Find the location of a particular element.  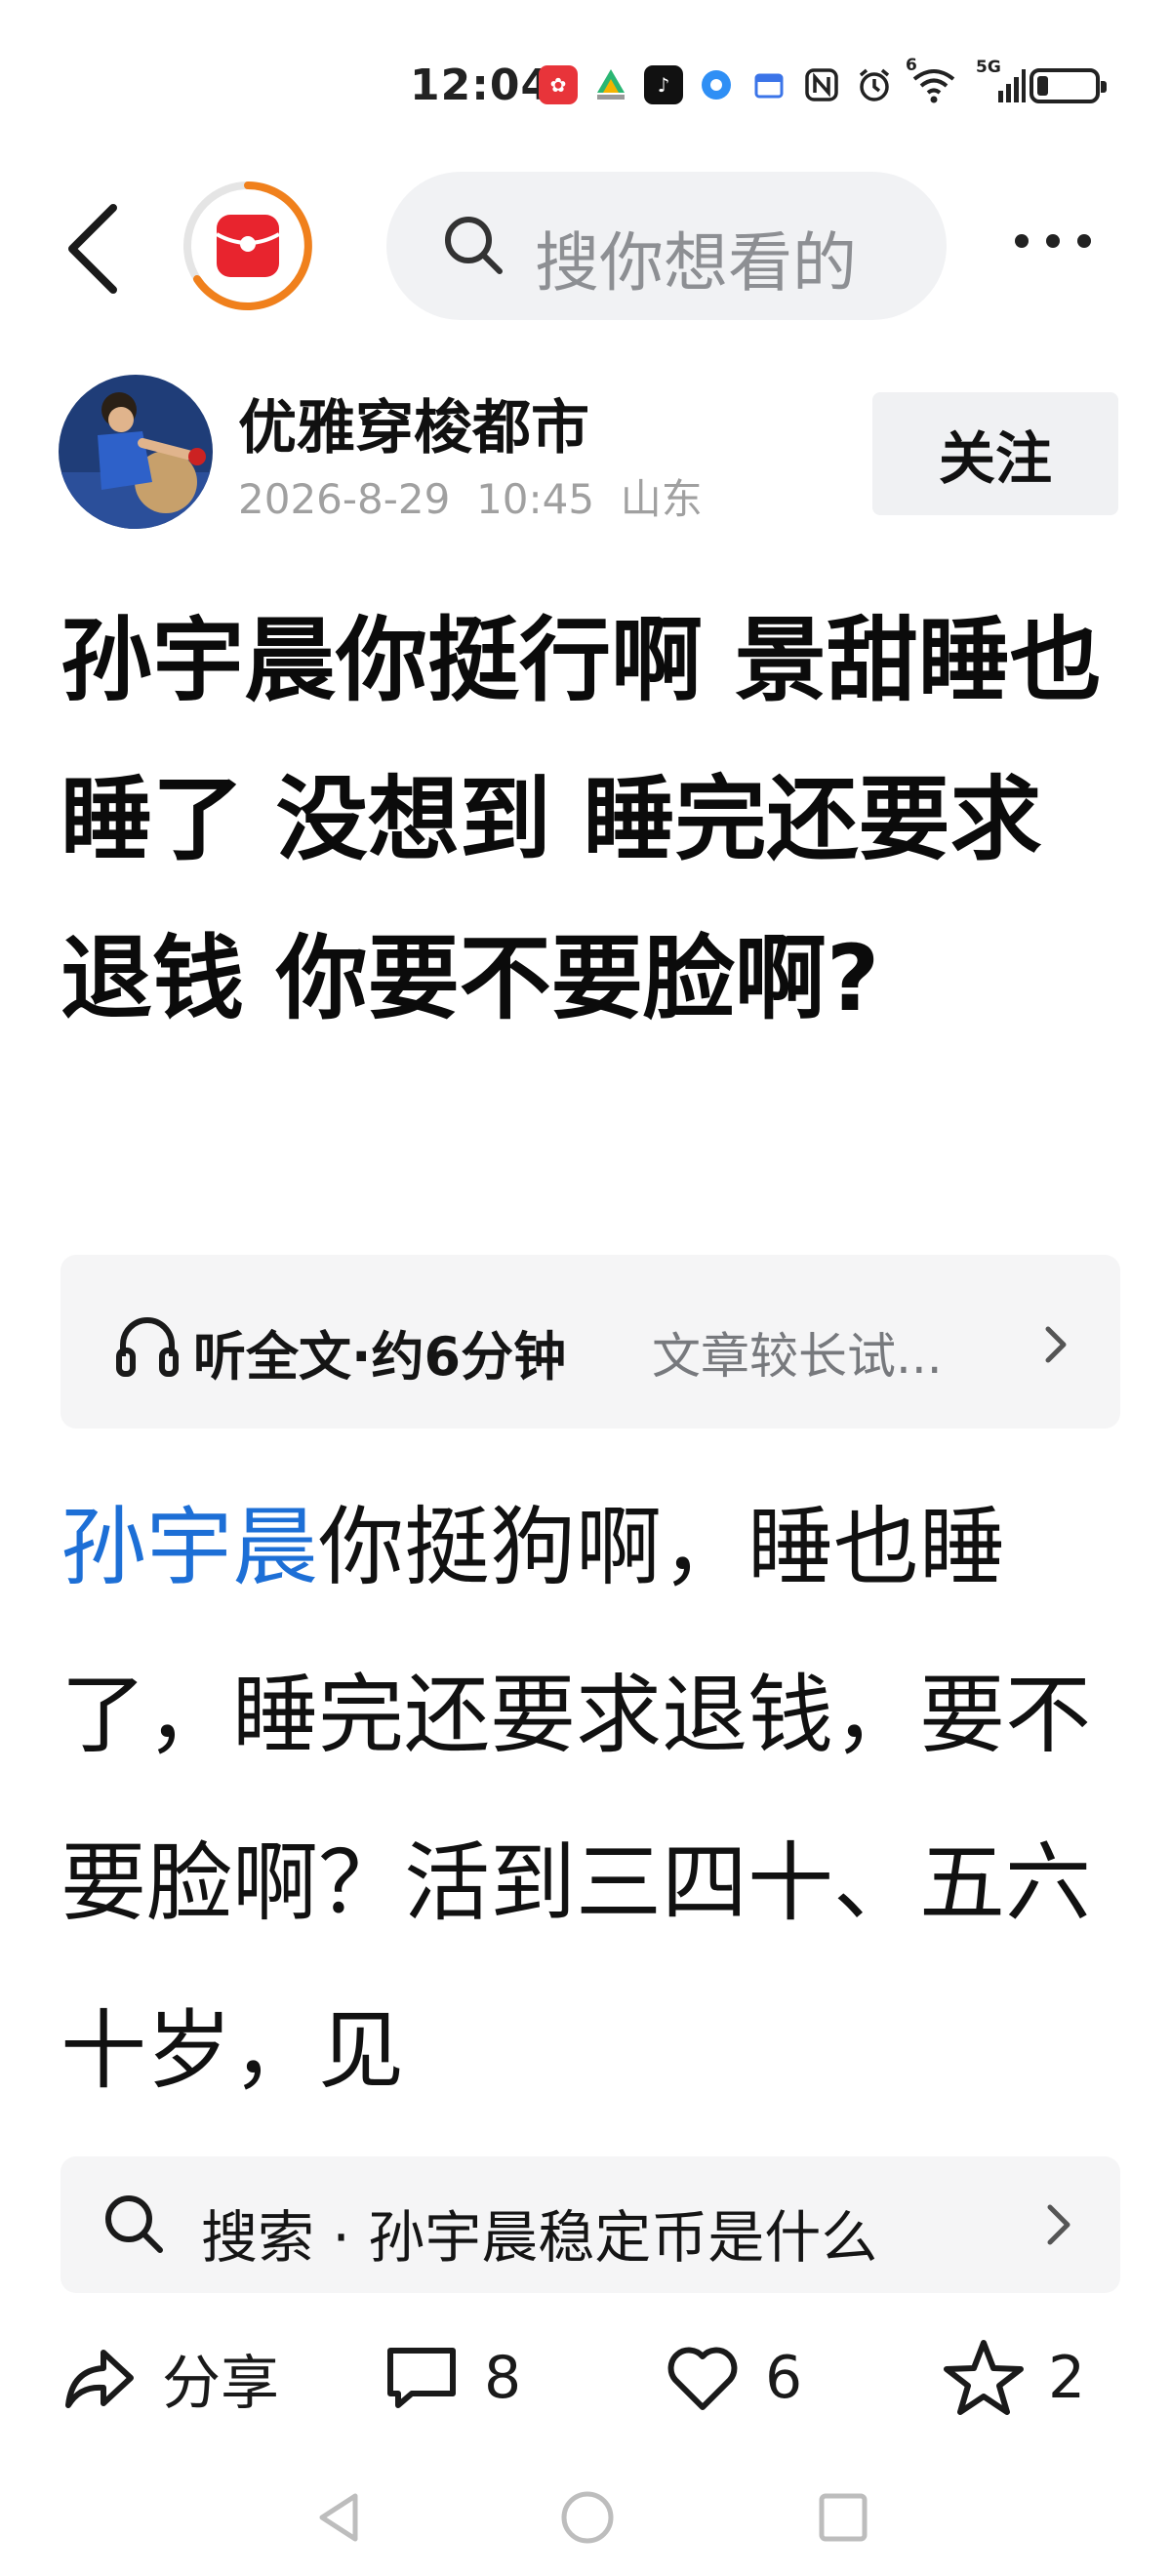

status-bar: 12:04 ✿ ♪ 6 5G is located at coordinates (585, 83).